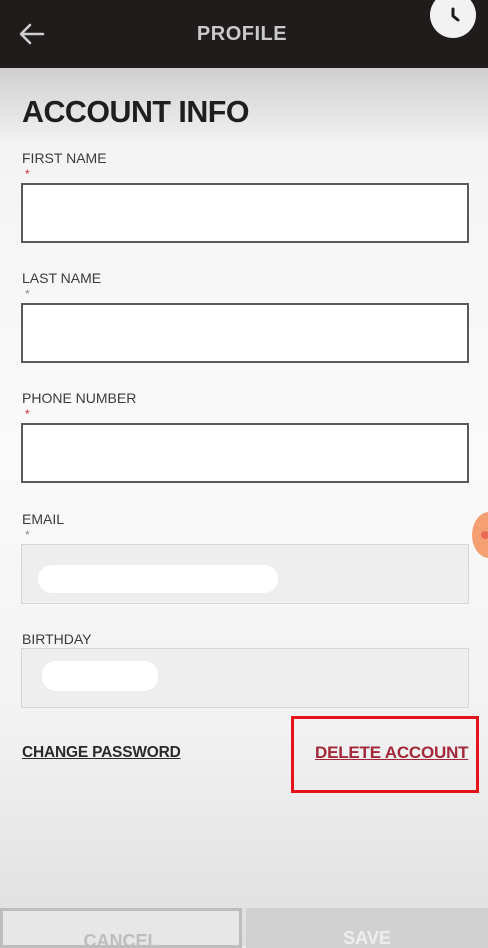 Image resolution: width=488 pixels, height=948 pixels. What do you see at coordinates (455, 14) in the screenshot?
I see `clock-icon` at bounding box center [455, 14].